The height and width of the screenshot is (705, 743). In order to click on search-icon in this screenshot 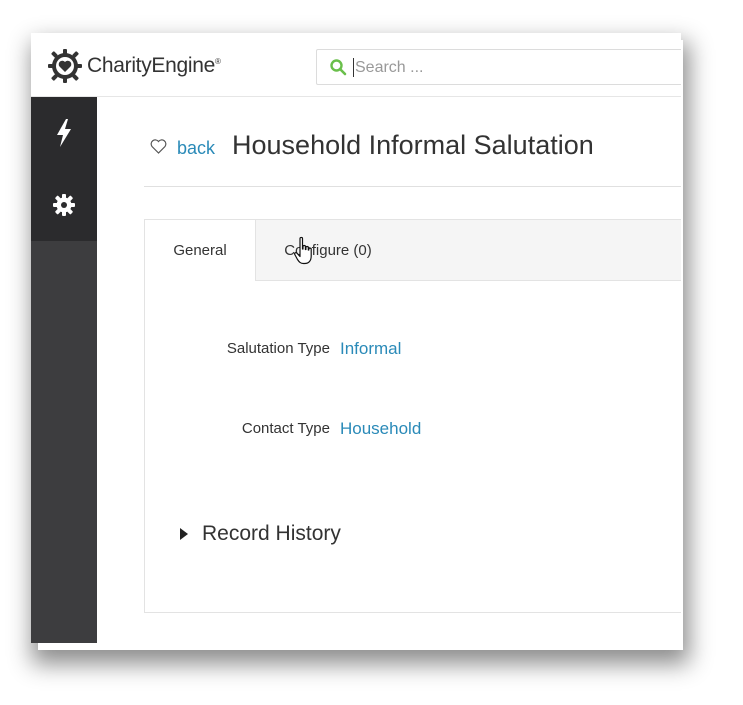, I will do `click(338, 67)`.